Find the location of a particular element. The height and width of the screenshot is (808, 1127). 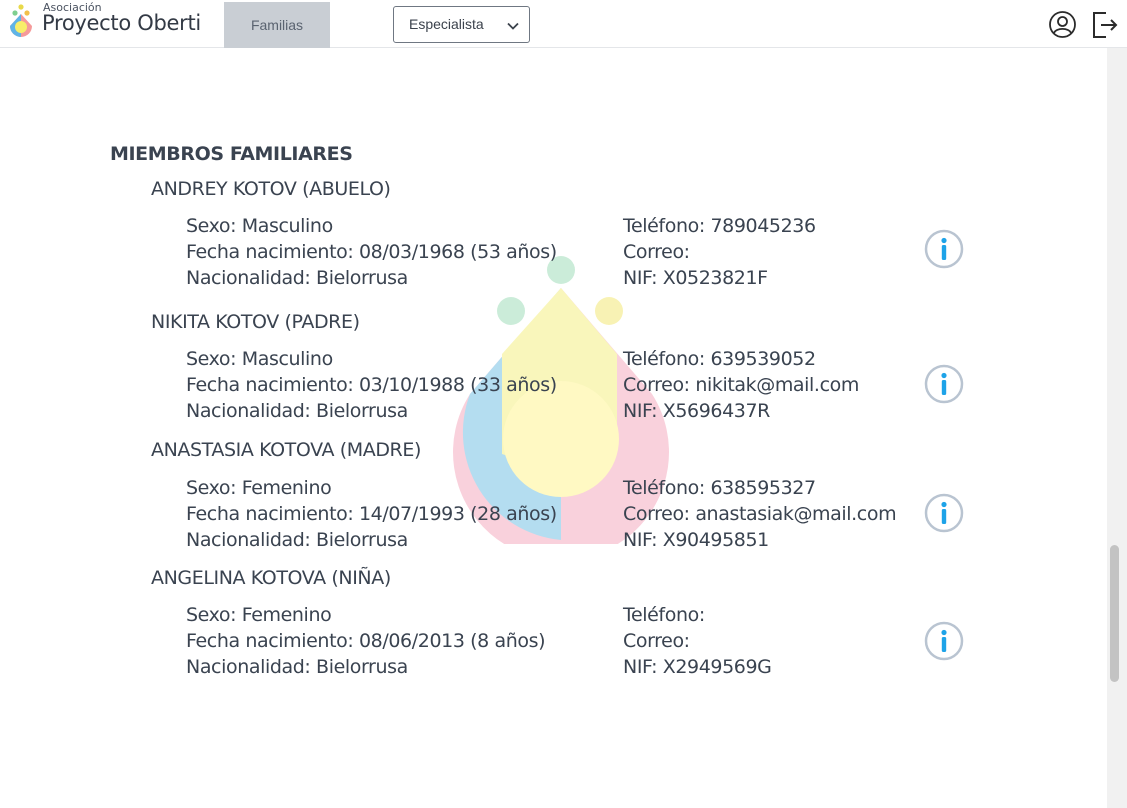

user-circle-icon is located at coordinates (1062, 24).